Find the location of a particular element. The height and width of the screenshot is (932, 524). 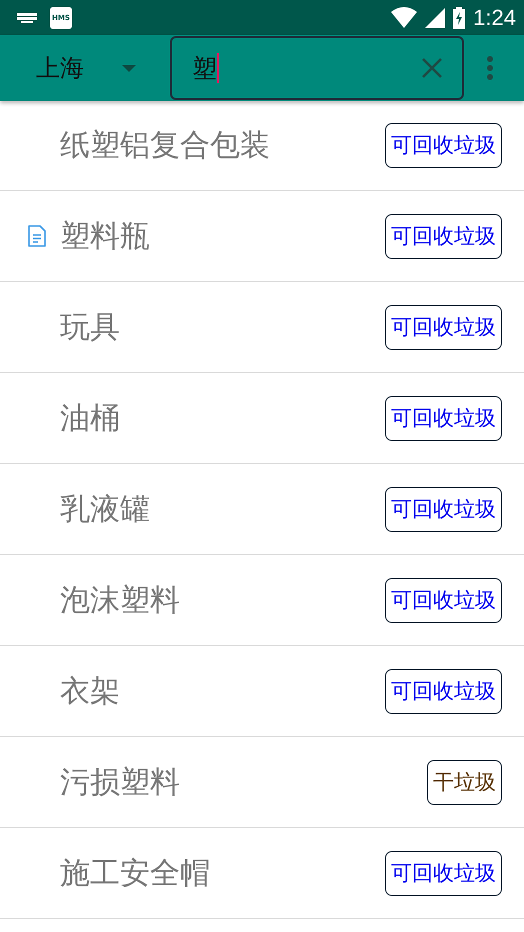

more-icon is located at coordinates (490, 68).